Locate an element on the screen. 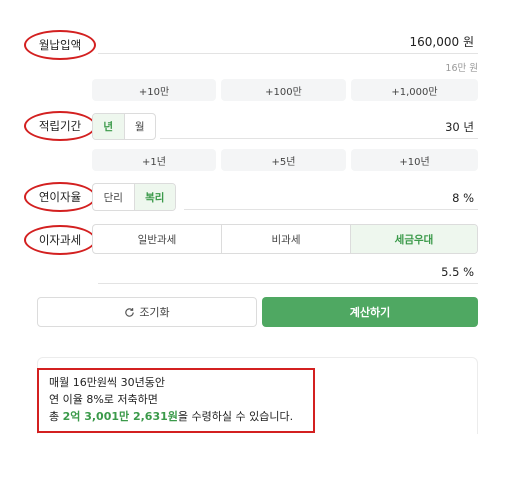 The height and width of the screenshot is (486, 511). calculate-button: 계산하기 is located at coordinates (370, 312).